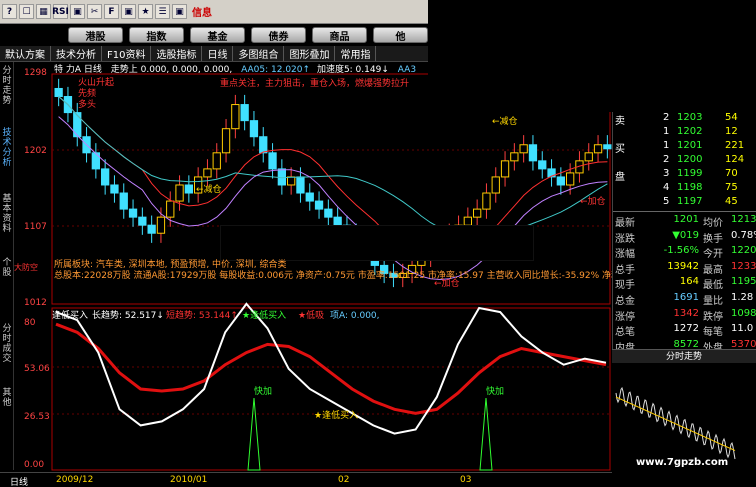  I want to click on stat-row: 总金 1691 量比 1.28, so click(684, 299).